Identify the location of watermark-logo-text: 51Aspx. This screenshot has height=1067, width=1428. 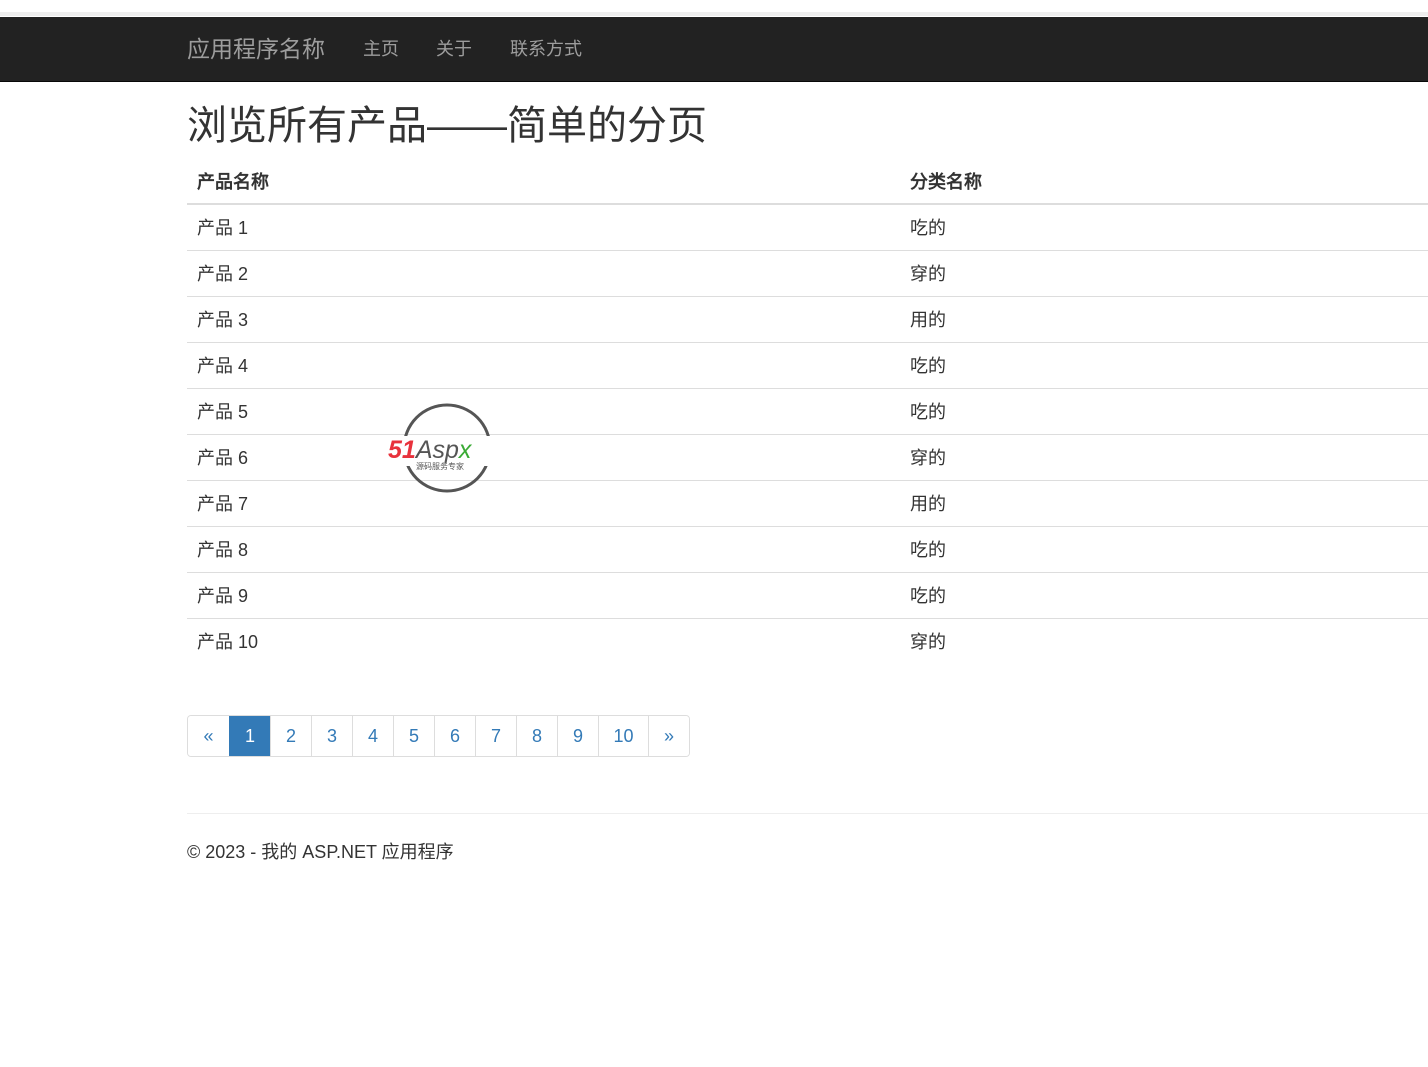
(430, 450).